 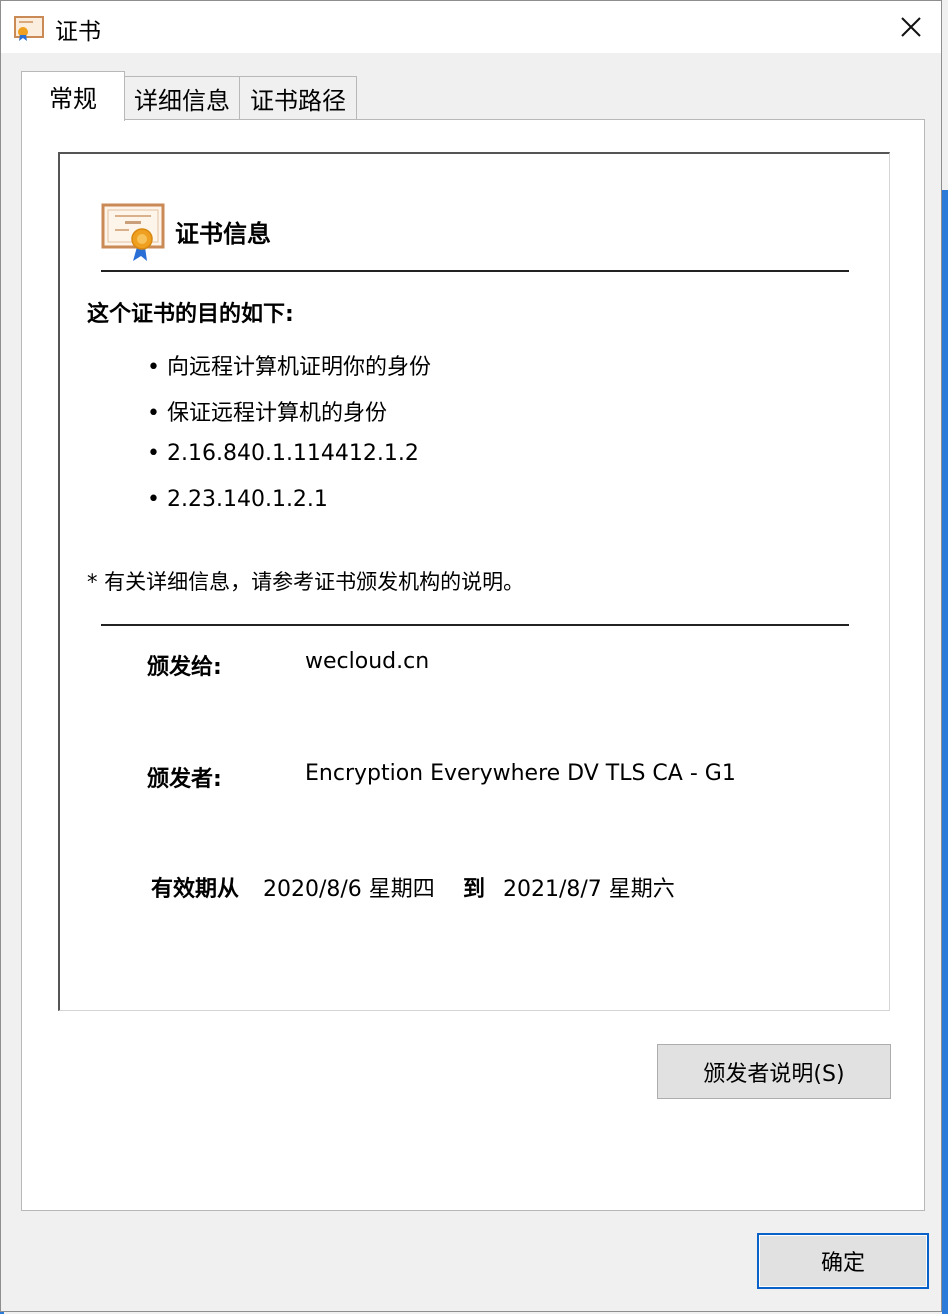 I want to click on issuer-statement-button: 颁发者说明(S), so click(x=774, y=1071).